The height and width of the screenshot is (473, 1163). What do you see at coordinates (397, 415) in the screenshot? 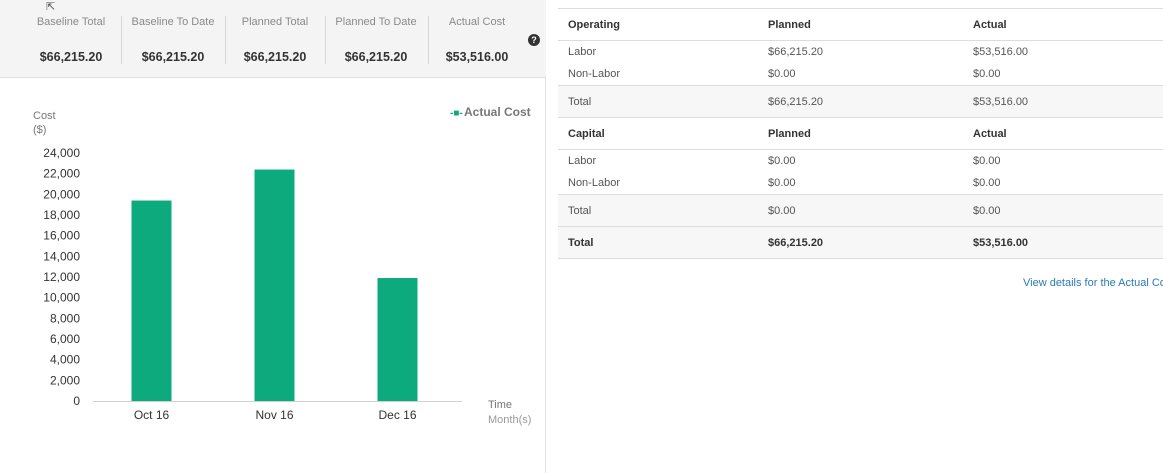
I see `x-tick-label: Dec 16` at bounding box center [397, 415].